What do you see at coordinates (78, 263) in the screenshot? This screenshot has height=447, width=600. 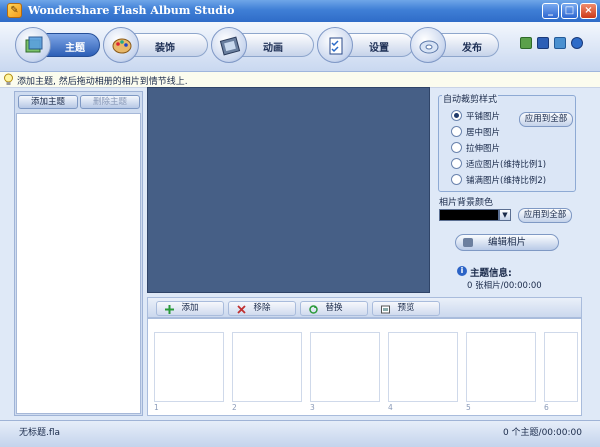 I see `theme-list` at bounding box center [78, 263].